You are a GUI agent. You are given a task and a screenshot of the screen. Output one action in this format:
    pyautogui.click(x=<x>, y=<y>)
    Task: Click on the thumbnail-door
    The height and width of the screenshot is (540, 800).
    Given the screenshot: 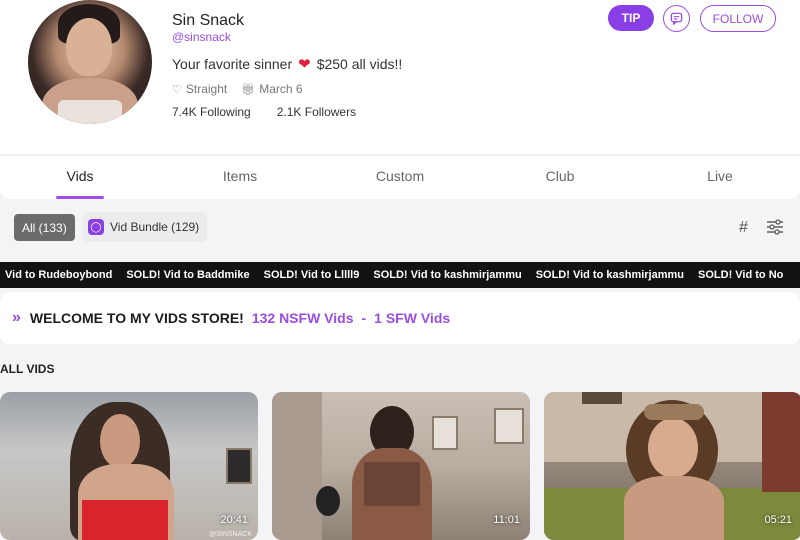 What is the action you would take?
    pyautogui.click(x=297, y=466)
    